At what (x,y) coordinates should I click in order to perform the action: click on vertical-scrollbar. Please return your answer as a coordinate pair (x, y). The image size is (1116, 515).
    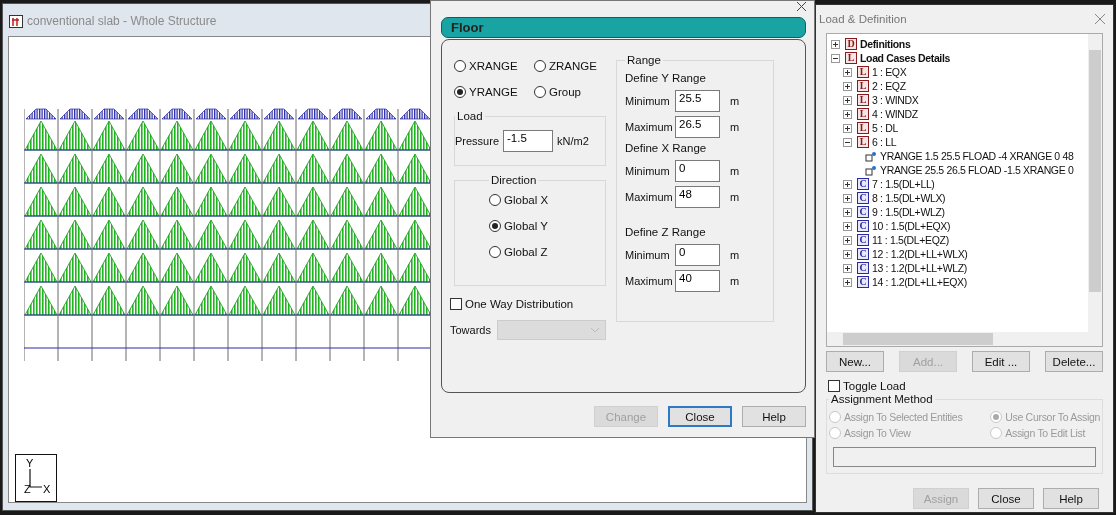
    Looking at the image, I should click on (1095, 183).